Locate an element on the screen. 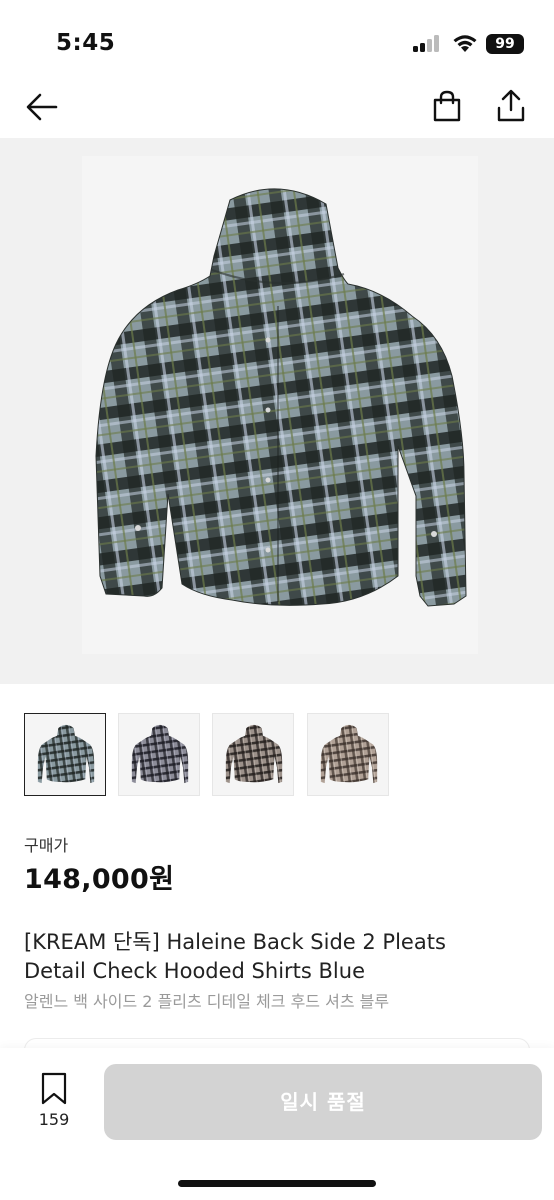 Image resolution: width=554 pixels, height=1200 pixels. battery-indicator: 99 is located at coordinates (505, 44).